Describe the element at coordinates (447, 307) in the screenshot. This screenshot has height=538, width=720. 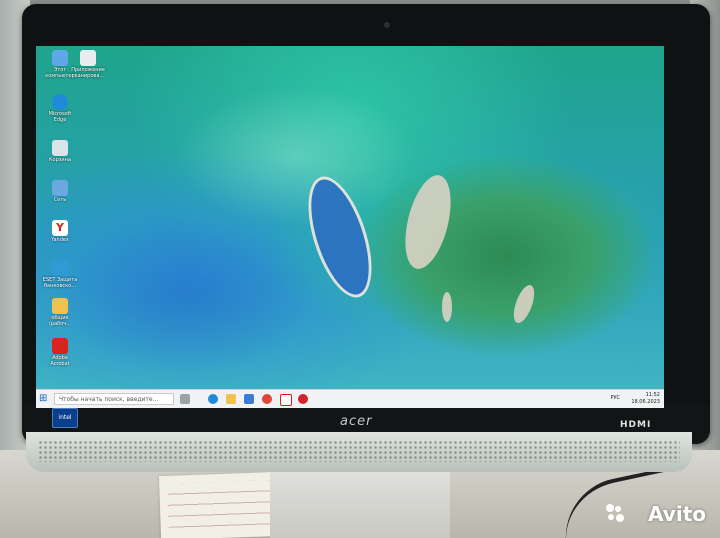
I see `wallpaper-island` at that location.